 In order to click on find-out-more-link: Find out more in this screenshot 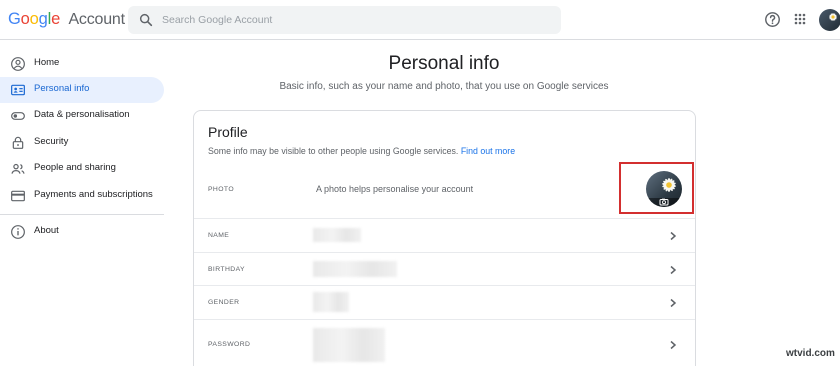, I will do `click(488, 151)`.